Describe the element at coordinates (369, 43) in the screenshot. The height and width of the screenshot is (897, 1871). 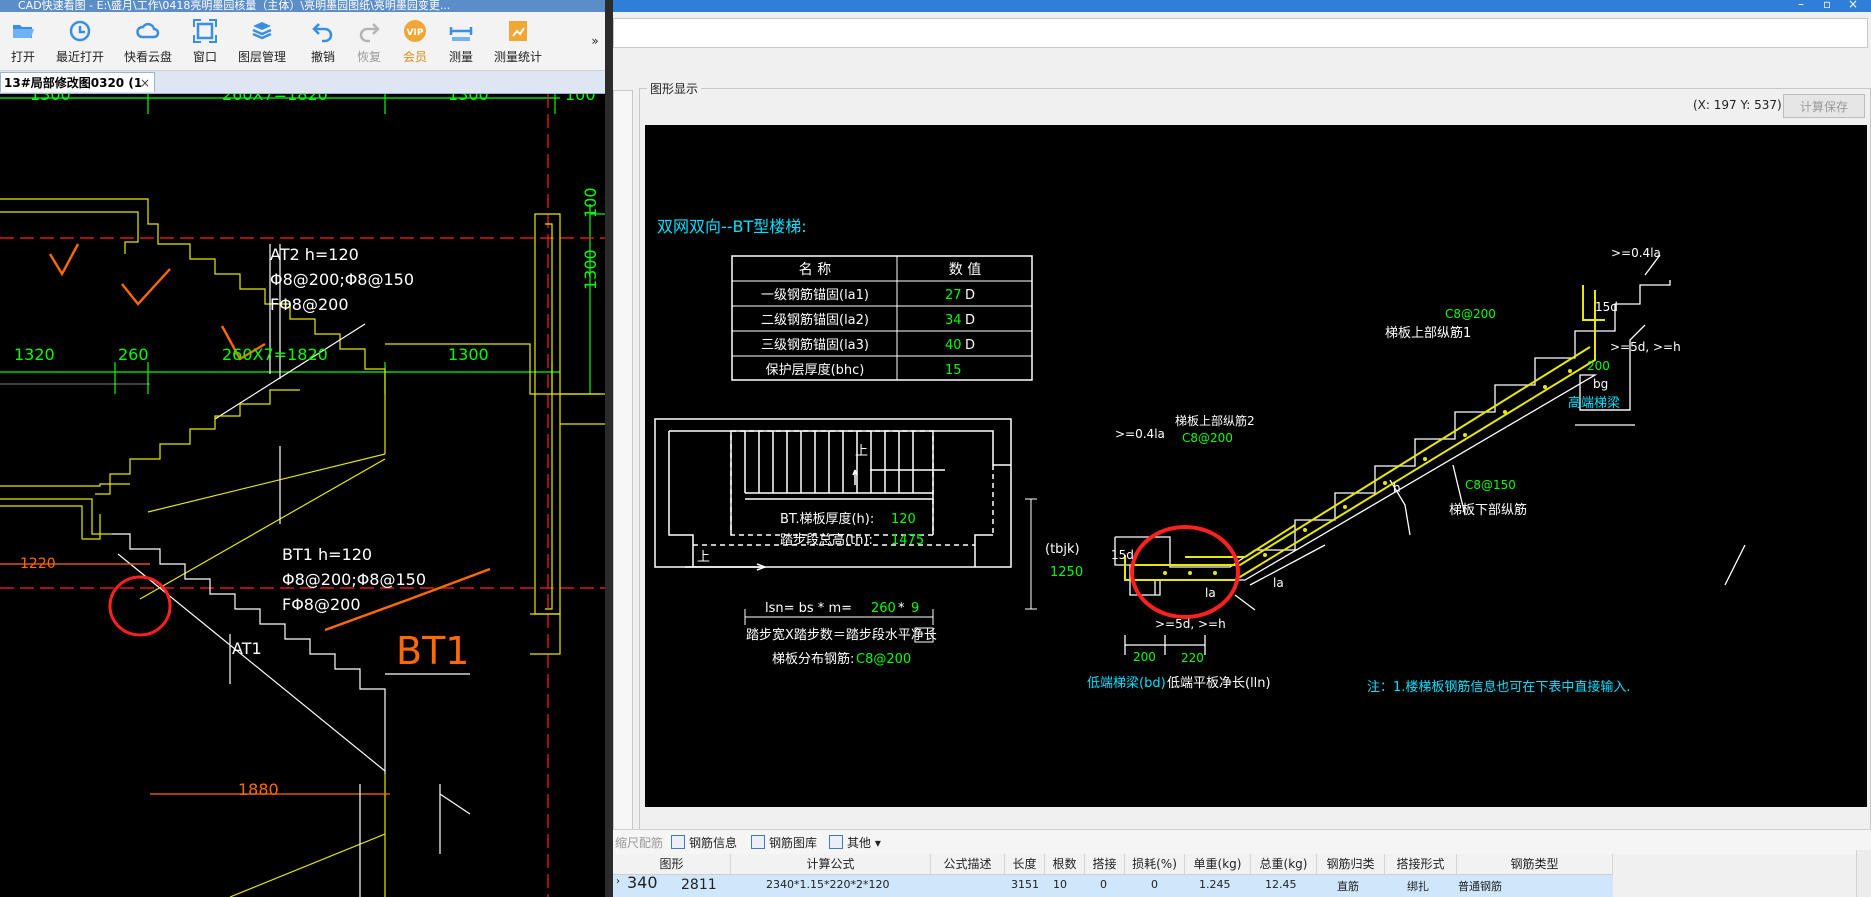
I see `redo-button: 恢复` at that location.